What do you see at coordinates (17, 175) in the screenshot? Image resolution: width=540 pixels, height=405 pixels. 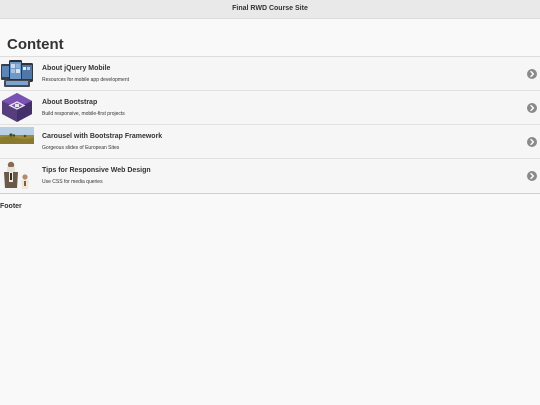 I see `people-thumbnail` at bounding box center [17, 175].